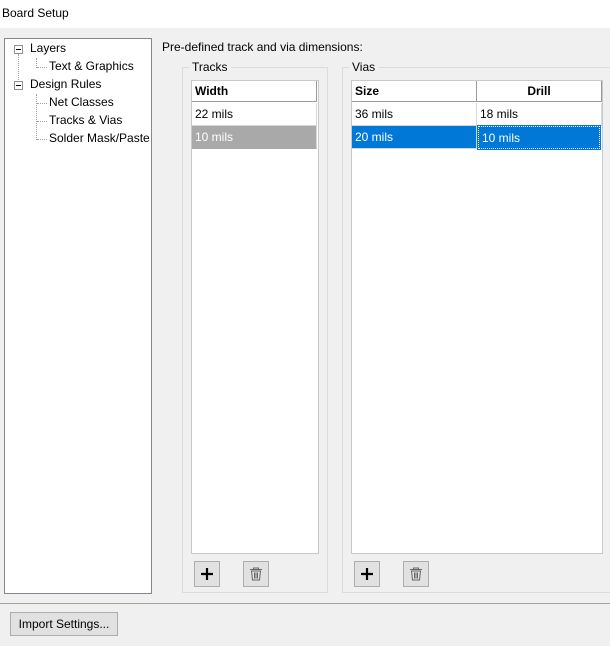 This screenshot has height=646, width=610. Describe the element at coordinates (539, 91) in the screenshot. I see `column-header-drill: Drill` at that location.